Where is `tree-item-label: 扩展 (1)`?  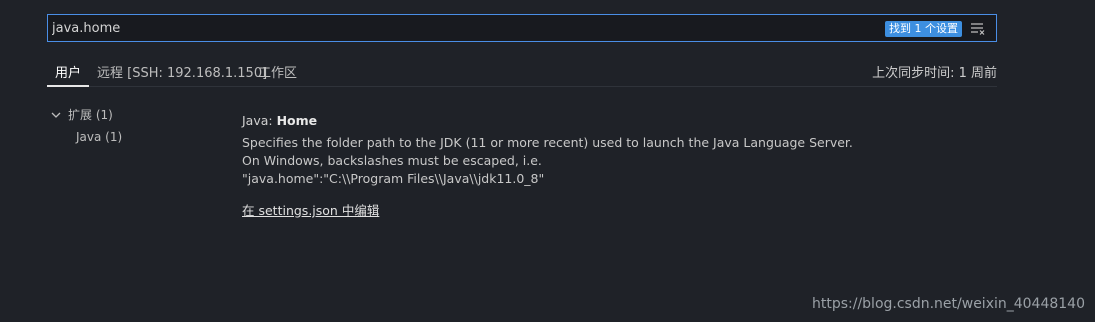 tree-item-label: 扩展 (1) is located at coordinates (90, 115).